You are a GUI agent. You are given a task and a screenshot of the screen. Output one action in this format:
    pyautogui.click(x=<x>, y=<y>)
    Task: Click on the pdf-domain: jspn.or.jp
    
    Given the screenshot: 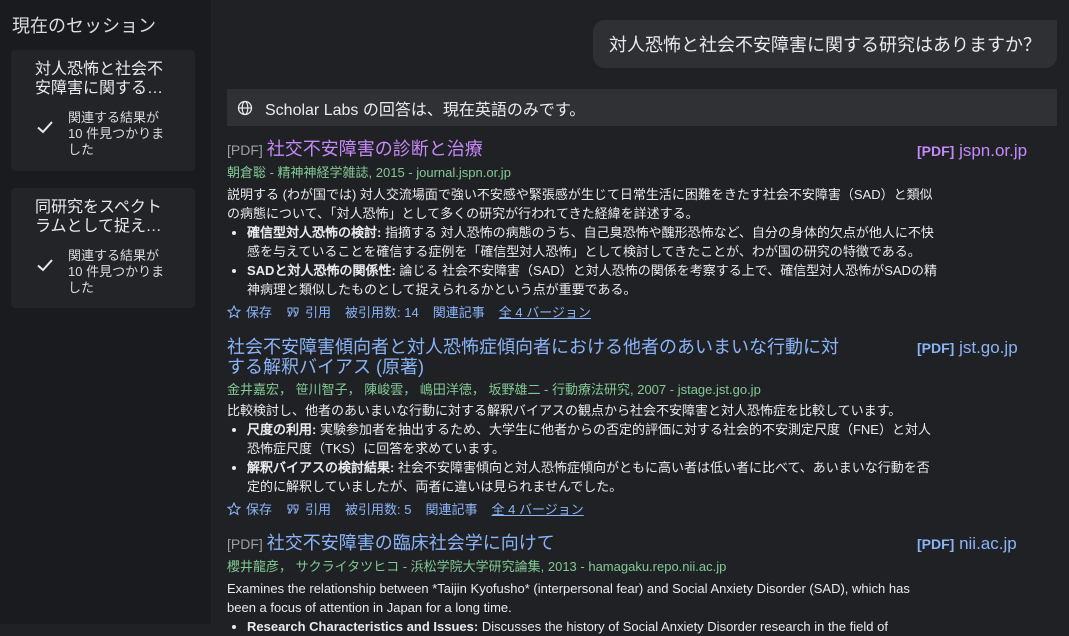 What is the action you would take?
    pyautogui.click(x=993, y=150)
    